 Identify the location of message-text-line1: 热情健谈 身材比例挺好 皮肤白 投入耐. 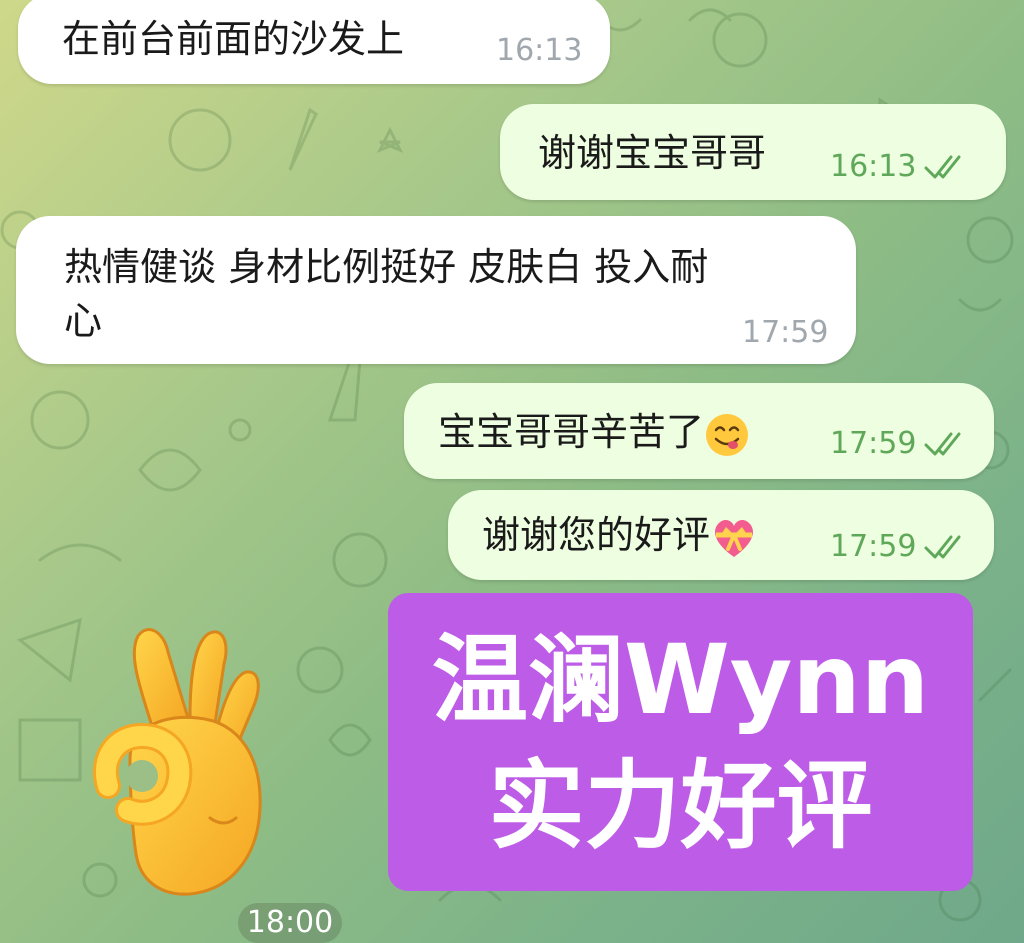
(386, 267).